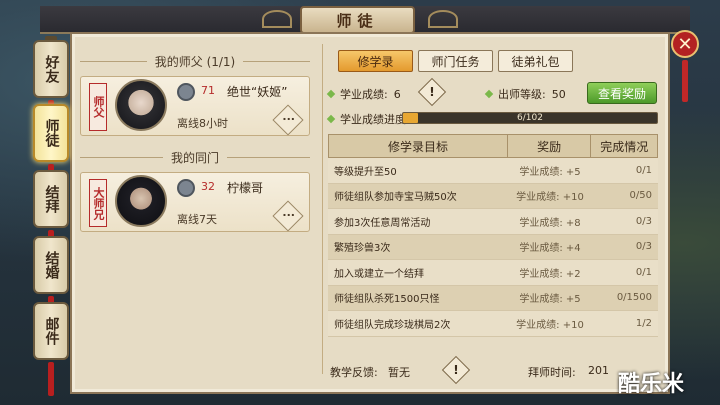 The height and width of the screenshot is (405, 720). I want to click on row-goal: 参加3次任意周常活动, so click(382, 223).